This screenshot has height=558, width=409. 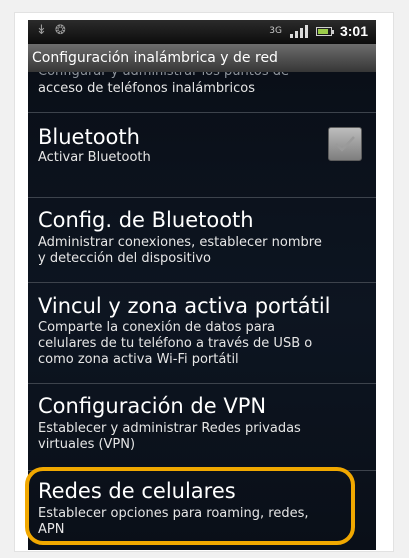 I want to click on status-bar: ↡ ❂ 3G 3:01, so click(x=202, y=32).